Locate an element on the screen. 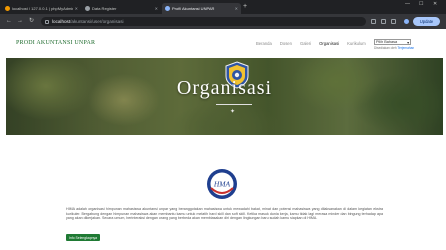 This screenshot has height=250, width=446. language-select-value: Pilih Bahasa is located at coordinates (387, 42).